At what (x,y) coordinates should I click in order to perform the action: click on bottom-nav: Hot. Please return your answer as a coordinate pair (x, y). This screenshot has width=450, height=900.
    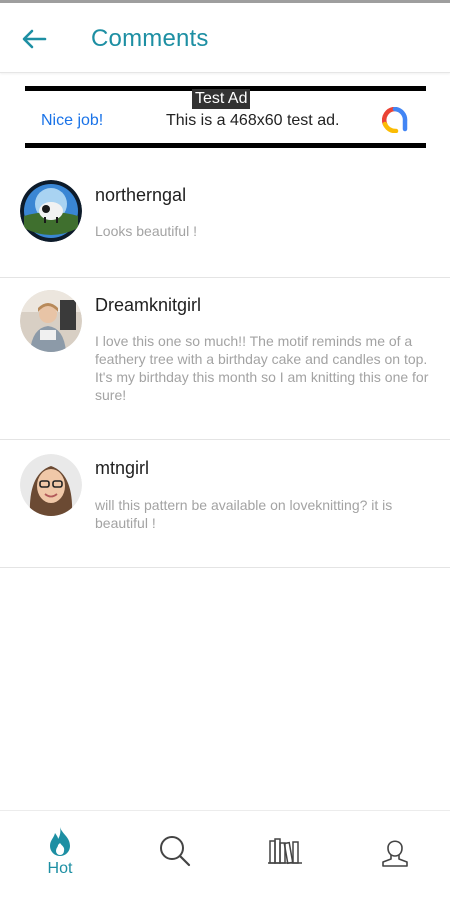
    Looking at the image, I should click on (225, 855).